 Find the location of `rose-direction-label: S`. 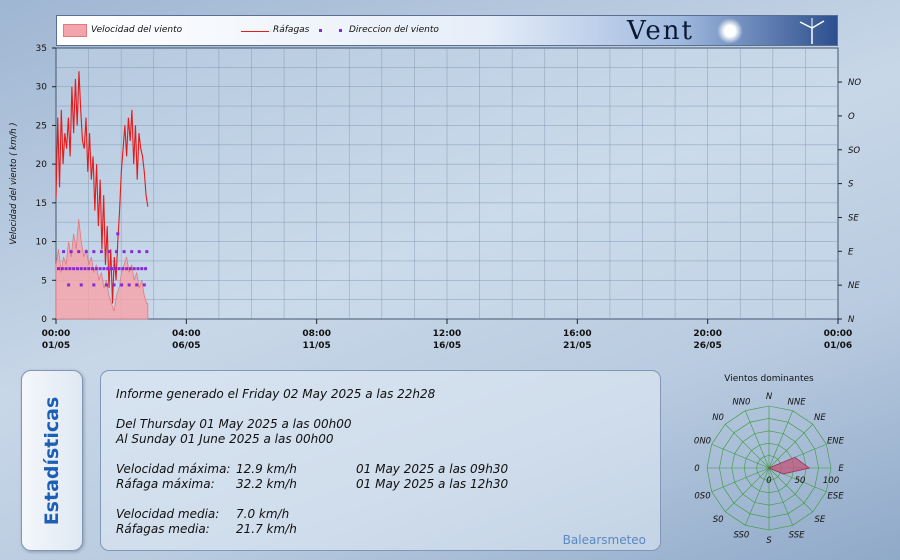

rose-direction-label: S is located at coordinates (769, 541).